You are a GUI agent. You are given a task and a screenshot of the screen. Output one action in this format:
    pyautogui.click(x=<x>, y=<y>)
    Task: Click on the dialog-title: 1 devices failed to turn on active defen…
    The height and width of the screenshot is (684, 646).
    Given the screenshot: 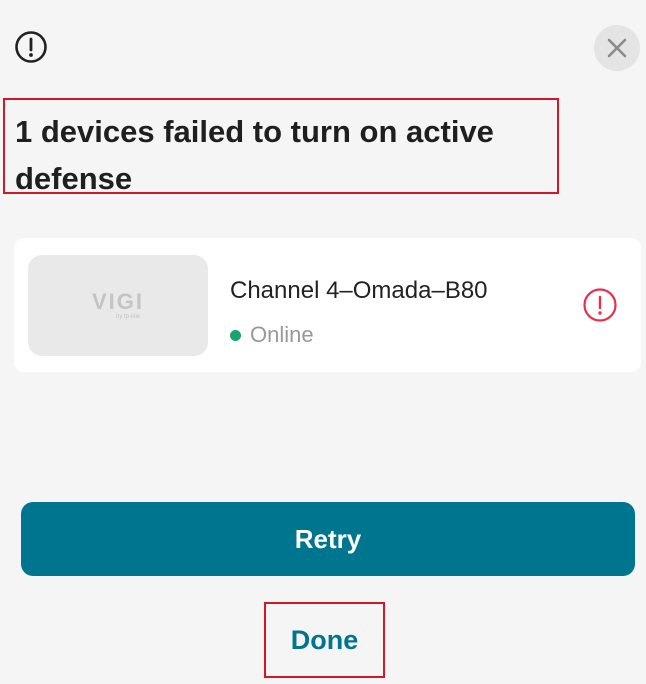 What is the action you would take?
    pyautogui.click(x=254, y=155)
    